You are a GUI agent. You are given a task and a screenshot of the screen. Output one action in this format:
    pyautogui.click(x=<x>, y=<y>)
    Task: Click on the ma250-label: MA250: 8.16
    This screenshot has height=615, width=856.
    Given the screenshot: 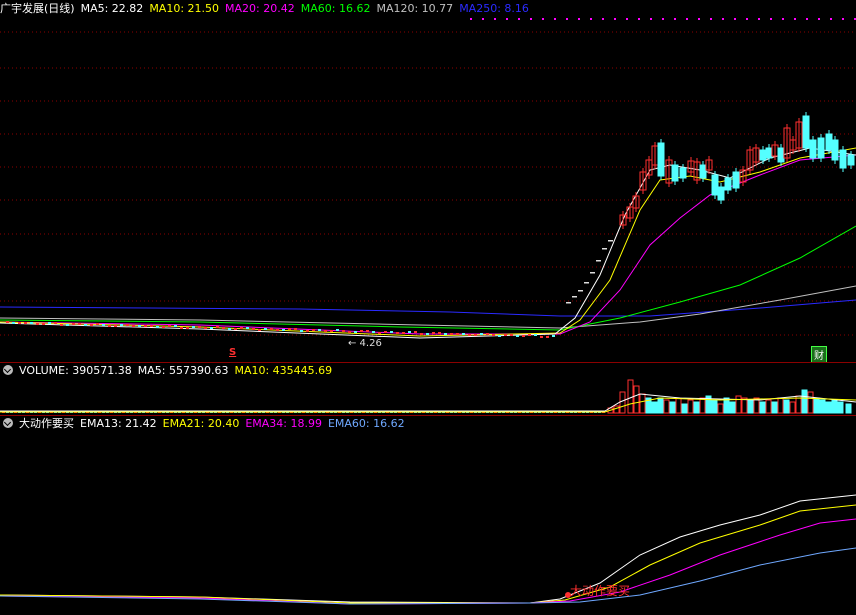 What is the action you would take?
    pyautogui.click(x=494, y=8)
    